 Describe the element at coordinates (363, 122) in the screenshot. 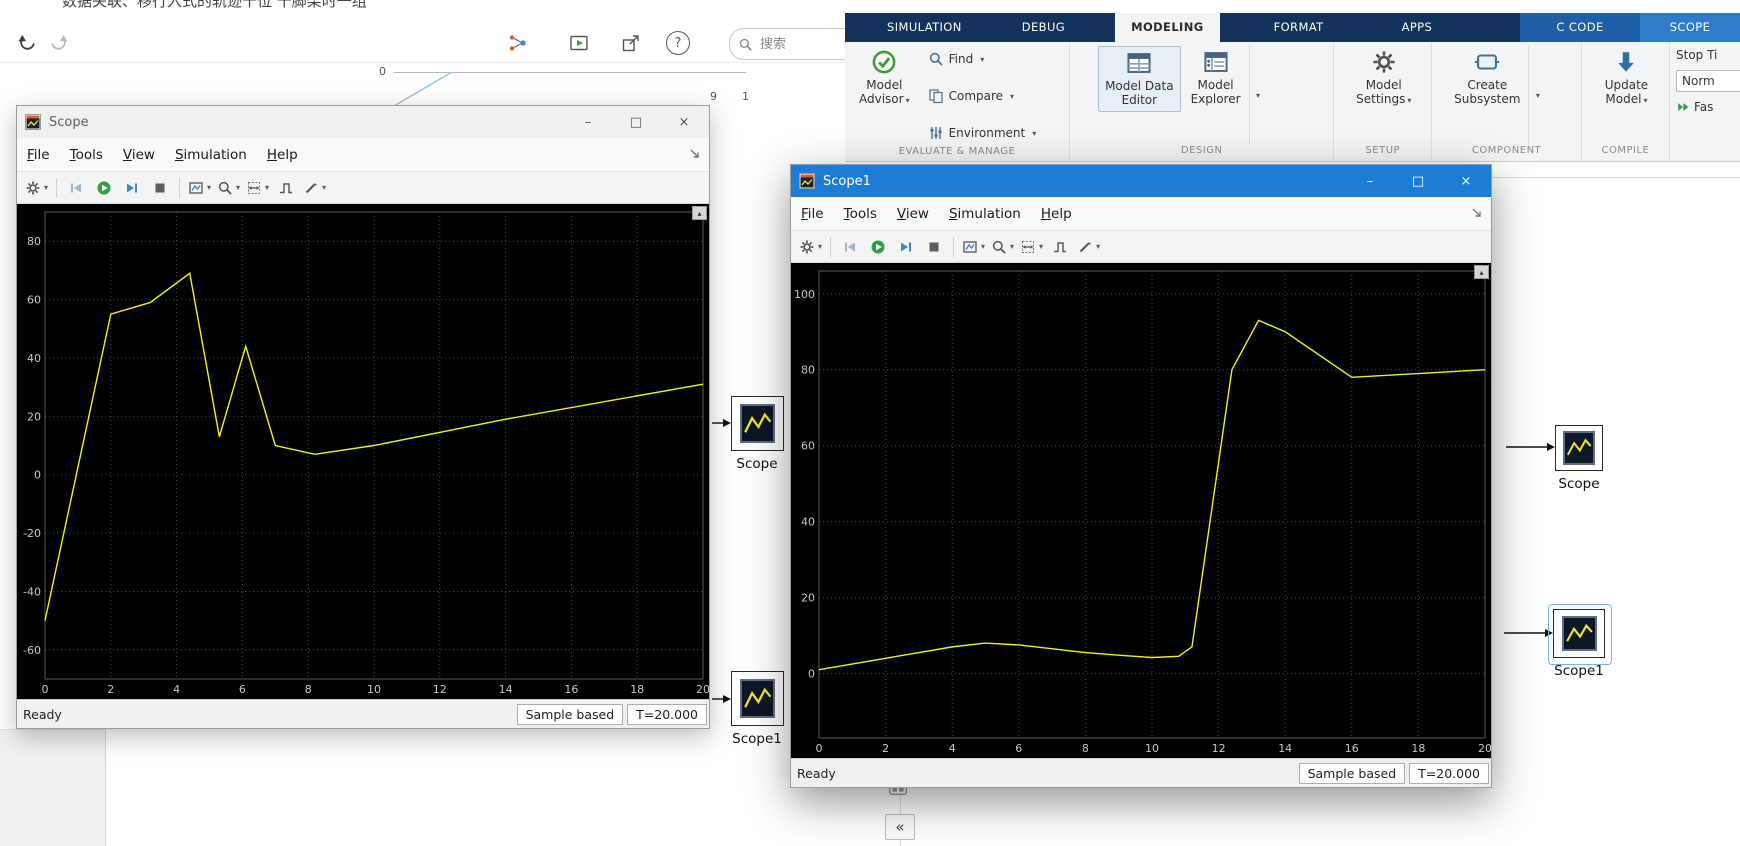

I see `scope-titlebar: Scope – □ ×` at that location.